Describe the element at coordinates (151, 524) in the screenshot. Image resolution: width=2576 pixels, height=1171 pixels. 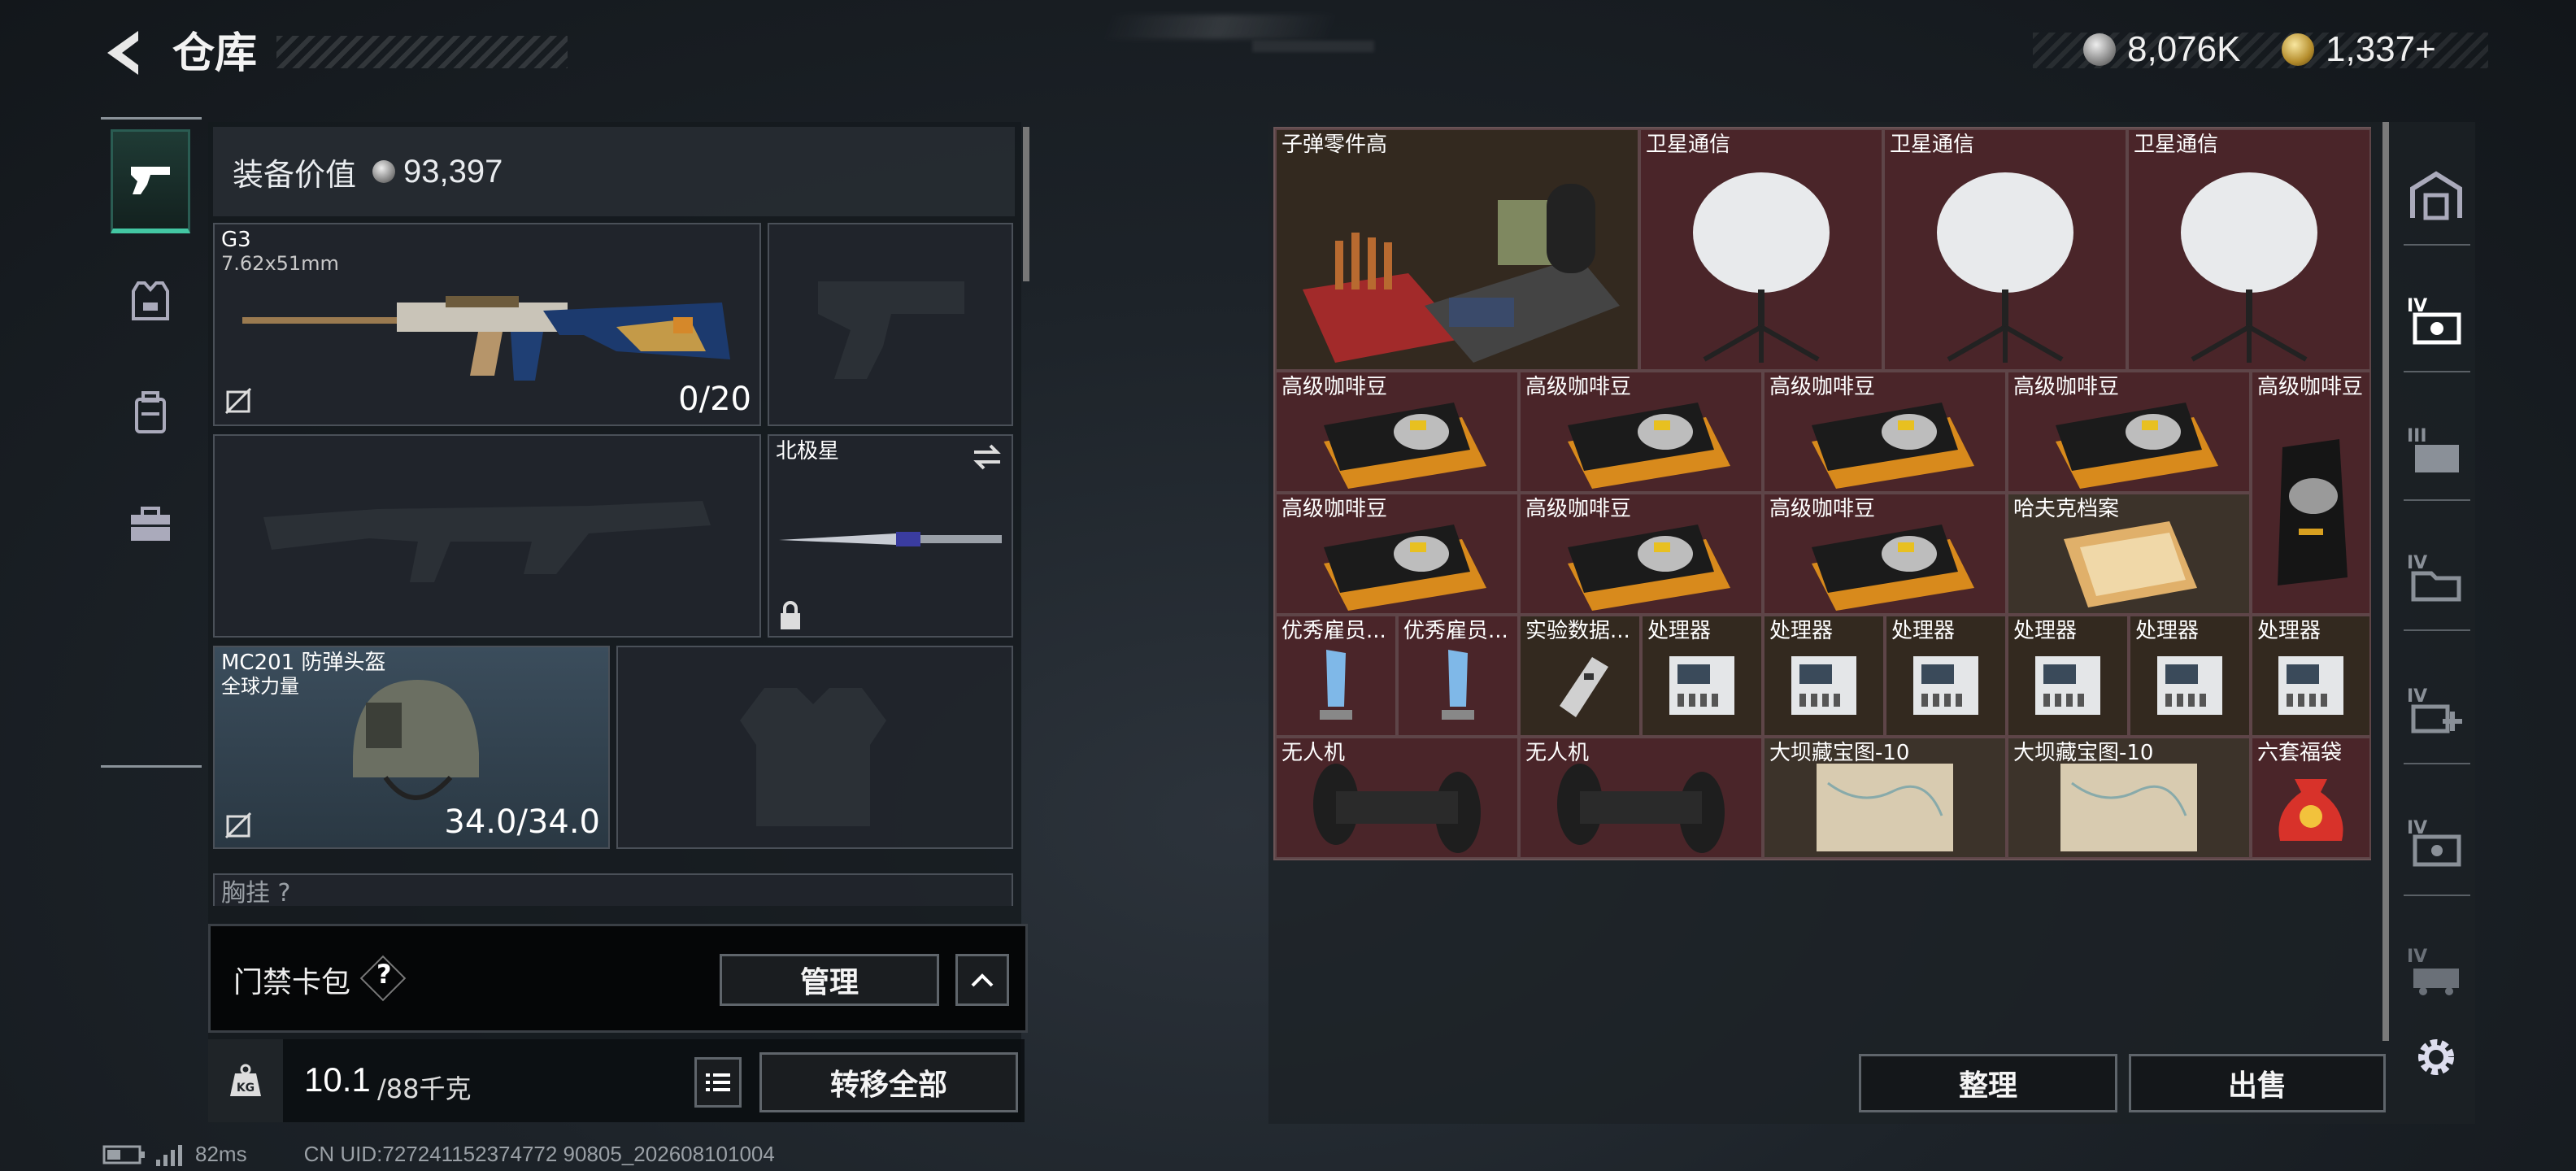
I see `rail-tab-case` at that location.